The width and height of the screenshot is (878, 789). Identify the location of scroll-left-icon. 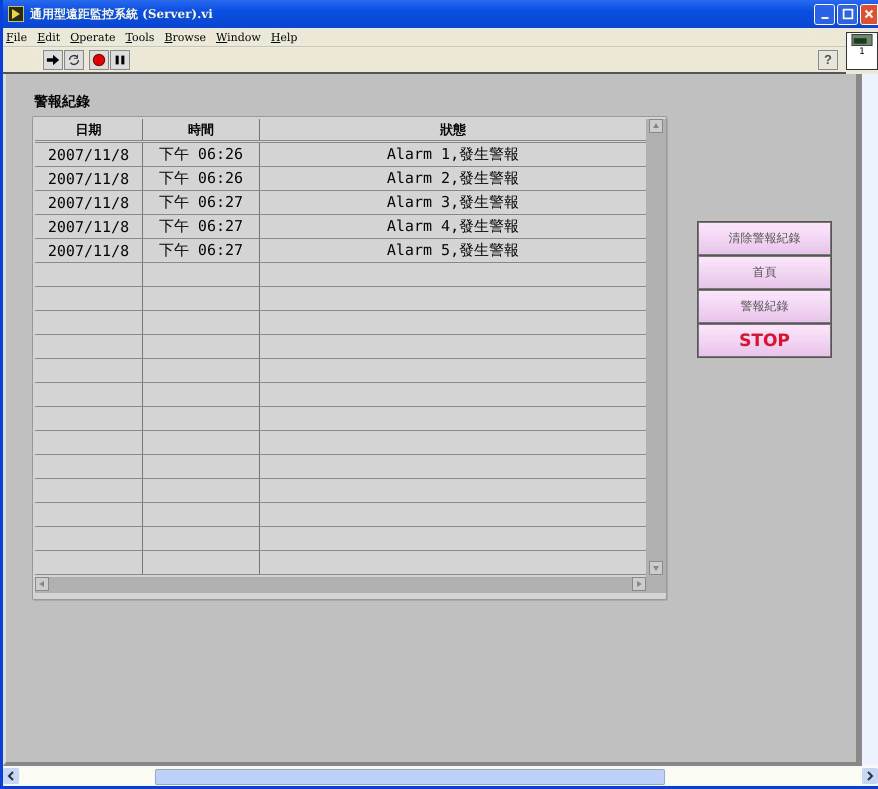
(11, 776).